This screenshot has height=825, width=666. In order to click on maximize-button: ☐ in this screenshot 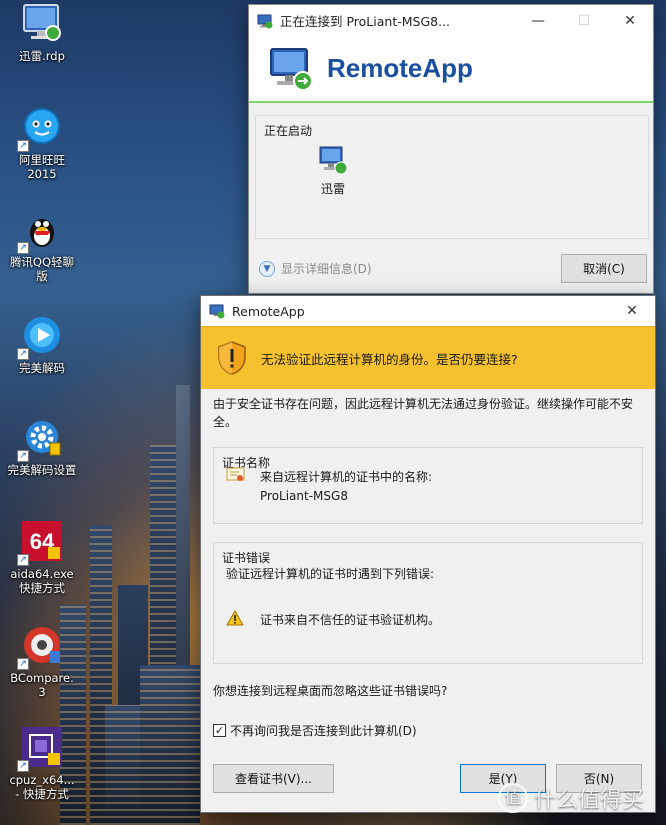, I will do `click(584, 20)`.